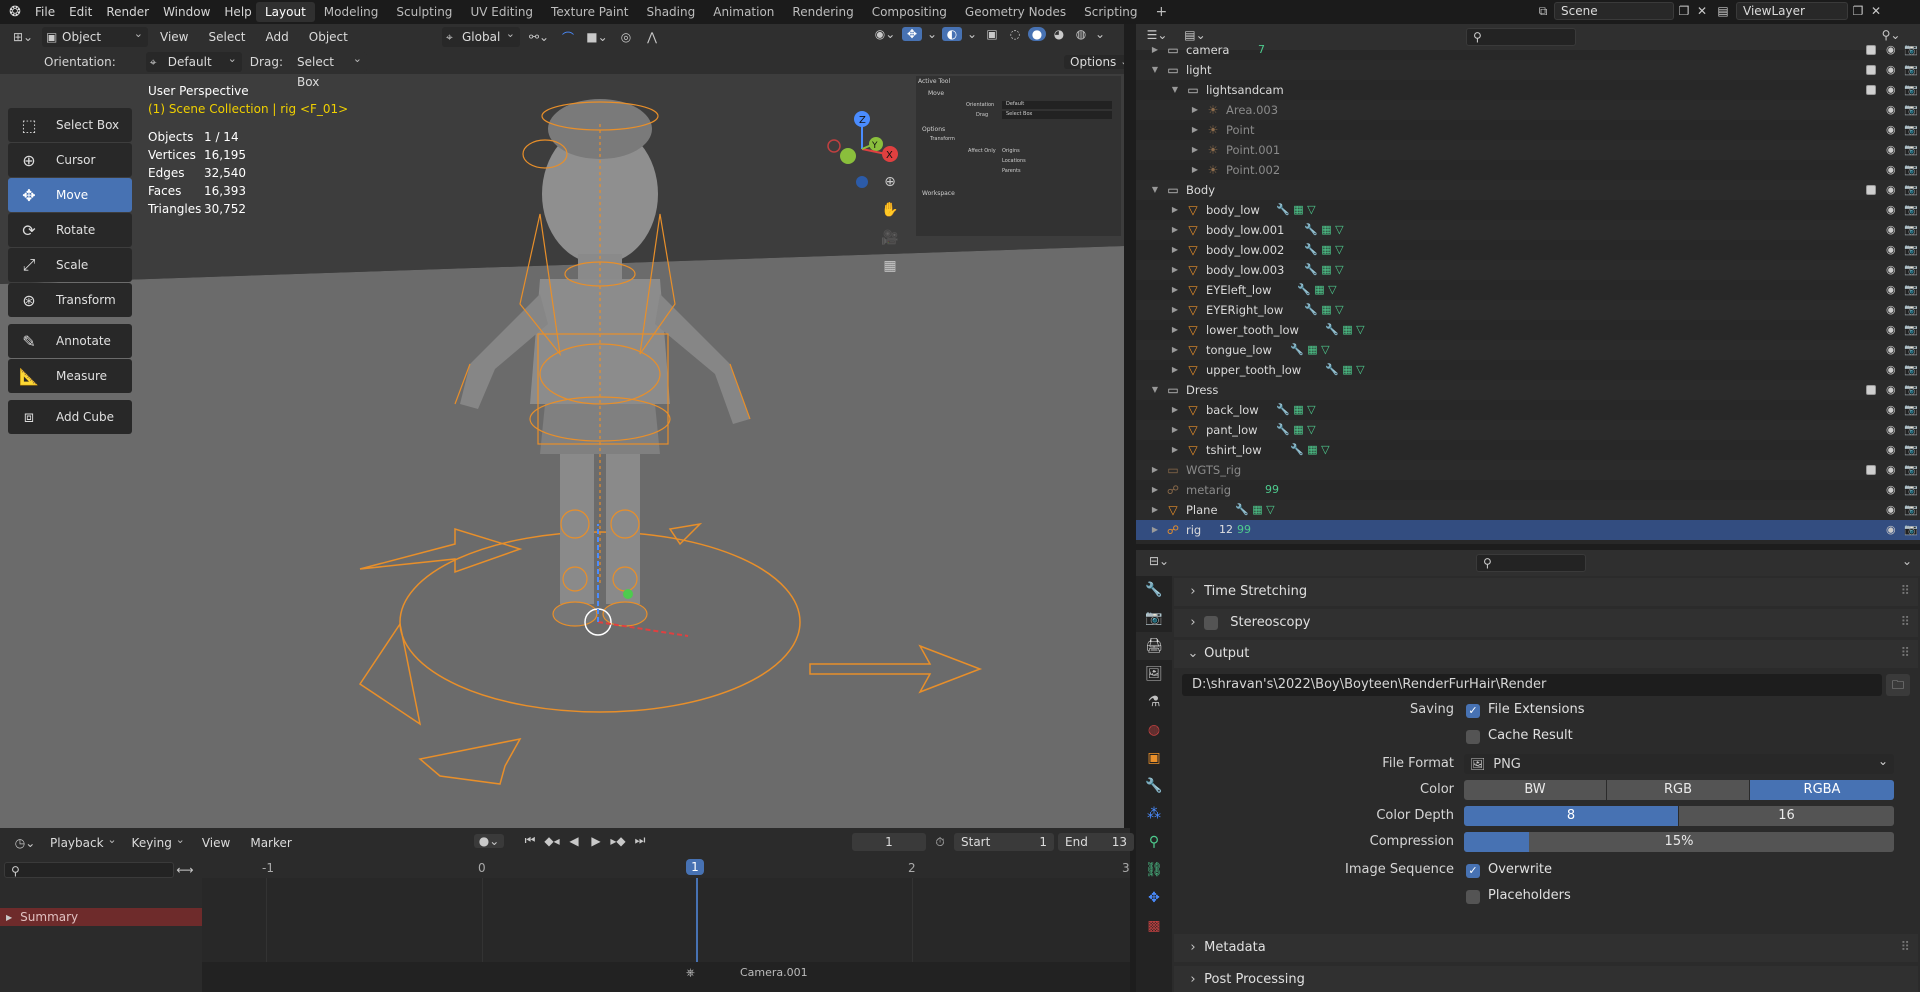 Image resolution: width=1920 pixels, height=992 pixels. I want to click on menu-view: View, so click(174, 37).